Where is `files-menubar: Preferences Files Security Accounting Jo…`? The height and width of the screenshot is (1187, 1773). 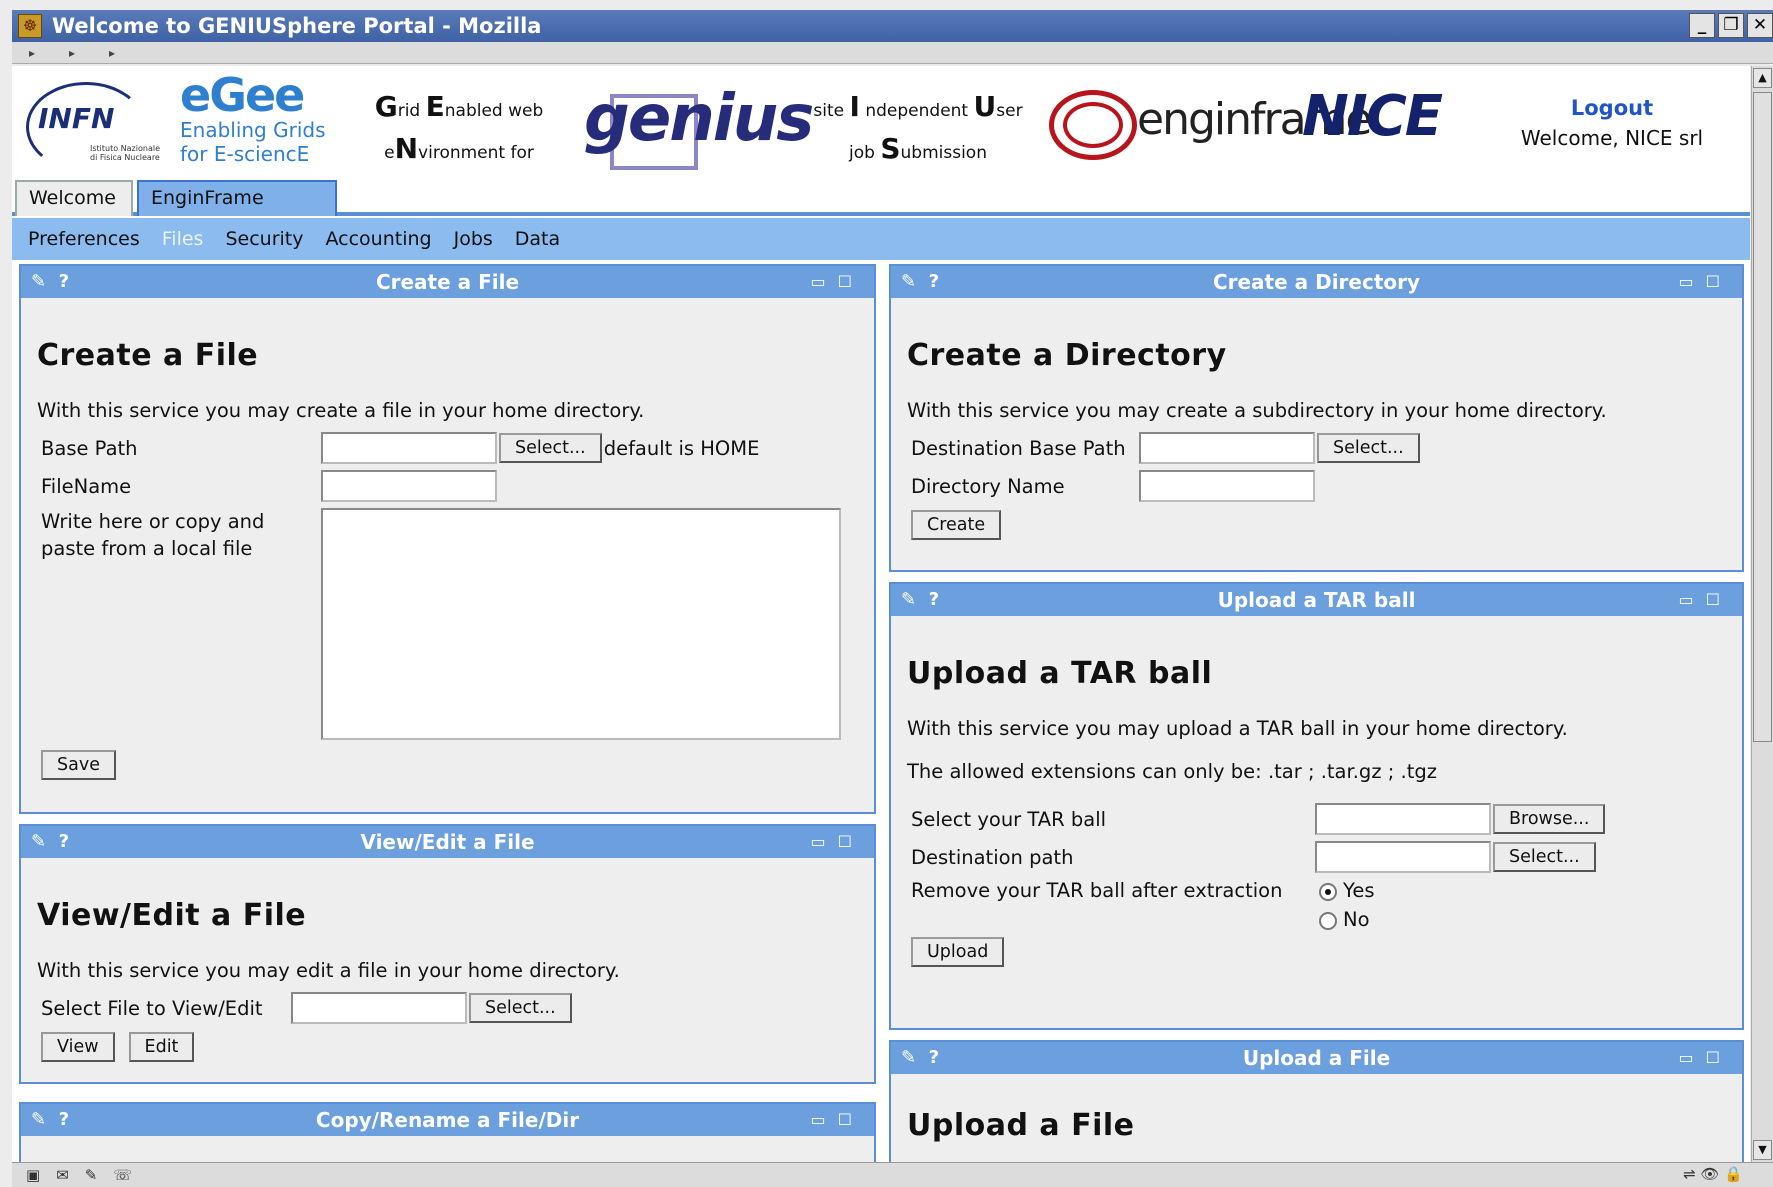
files-menubar: Preferences Files Security Accounting Jo… is located at coordinates (881, 239).